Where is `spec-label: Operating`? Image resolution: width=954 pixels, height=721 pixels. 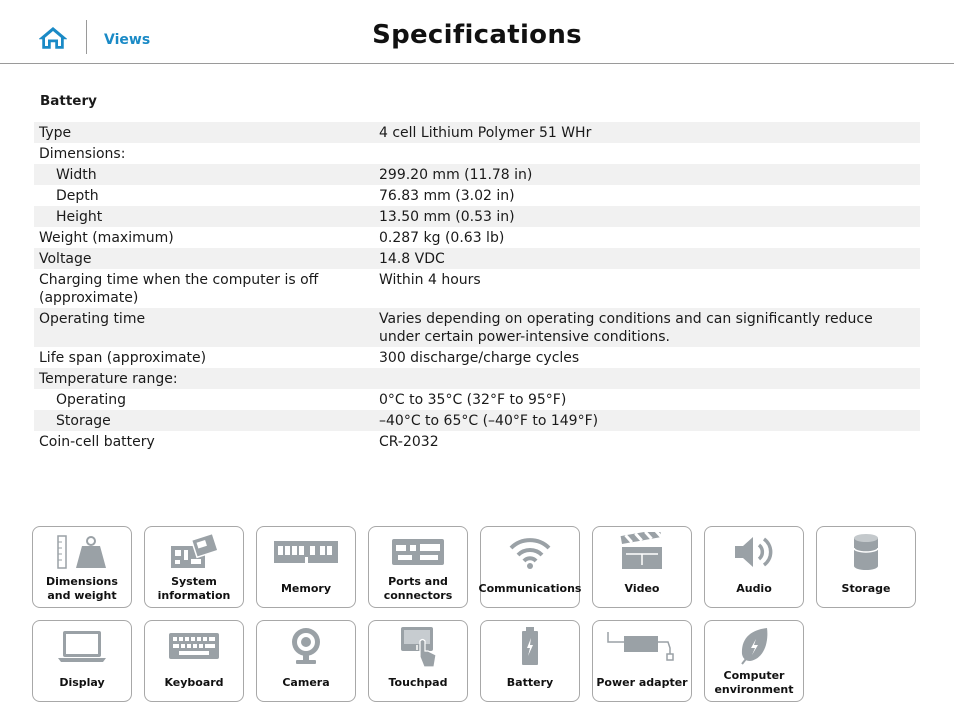 spec-label: Operating is located at coordinates (91, 399).